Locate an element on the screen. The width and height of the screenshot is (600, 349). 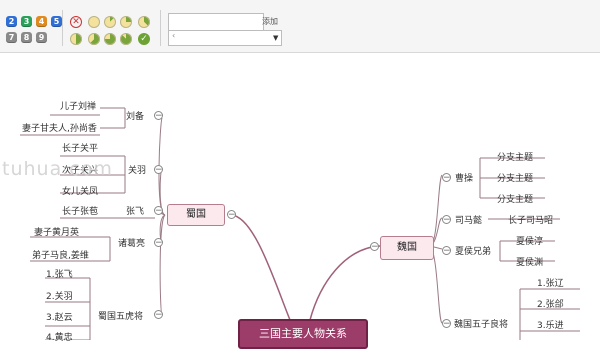
node-caocao-sub-3: 分支主题 is located at coordinates (515, 198).